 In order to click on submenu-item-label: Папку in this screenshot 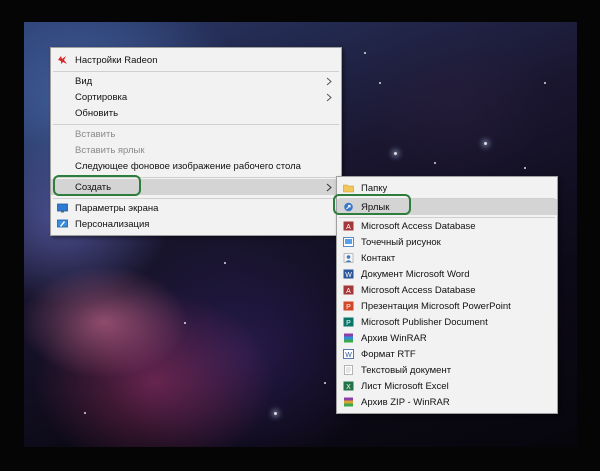, I will do `click(374, 188)`.